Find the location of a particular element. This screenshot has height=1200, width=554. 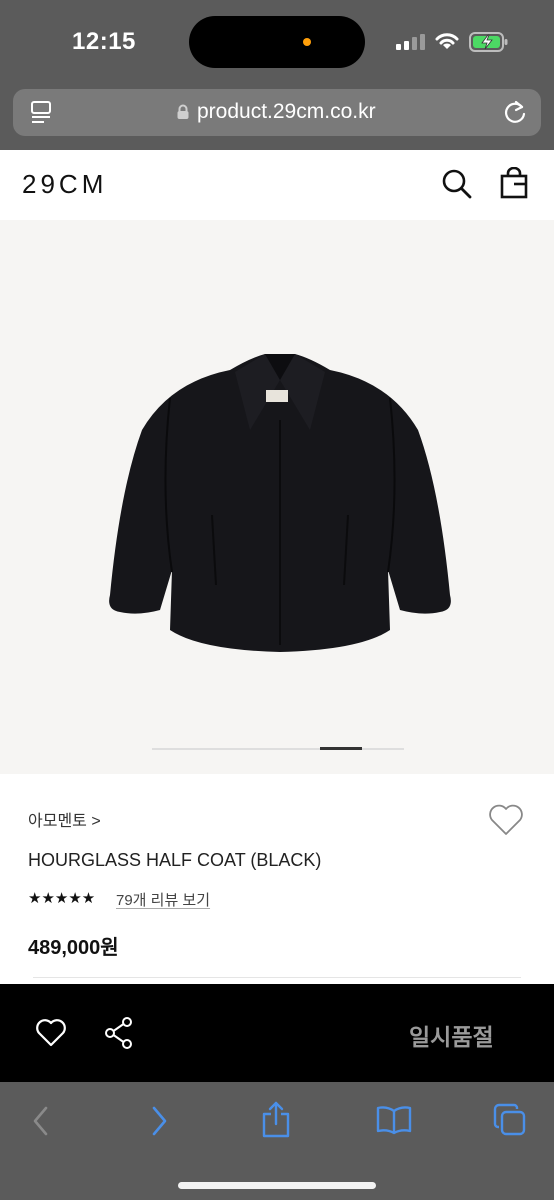

heart-icon is located at coordinates (51, 1033).